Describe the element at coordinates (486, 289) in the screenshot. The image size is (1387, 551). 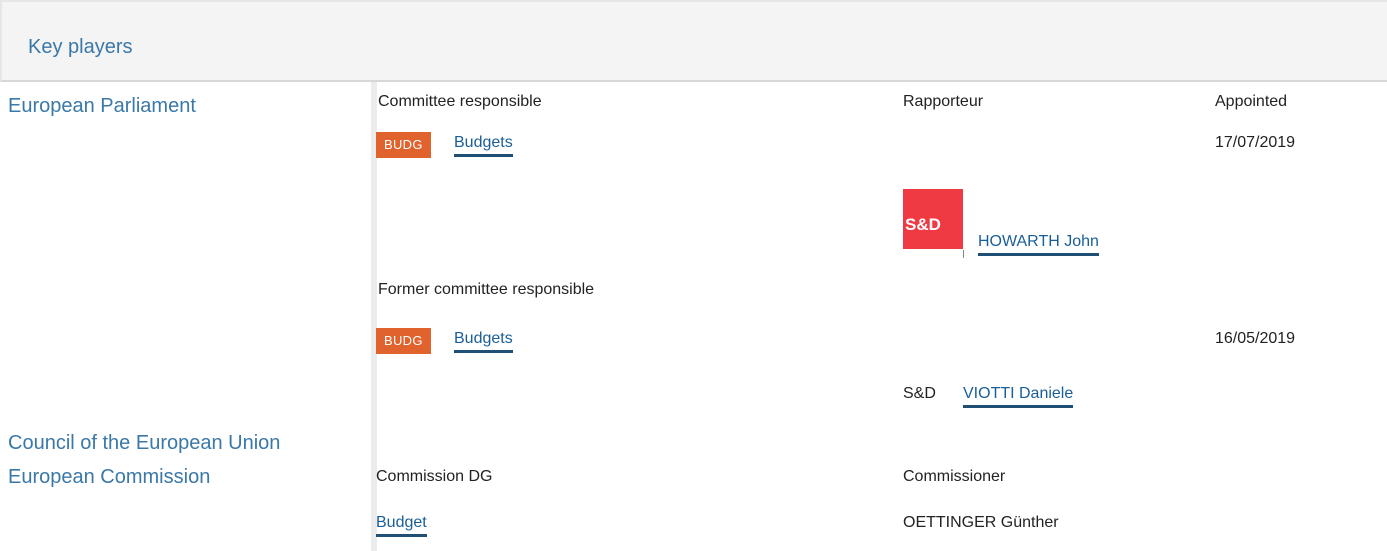
I see `former-committee-label: Former committee responsible` at that location.